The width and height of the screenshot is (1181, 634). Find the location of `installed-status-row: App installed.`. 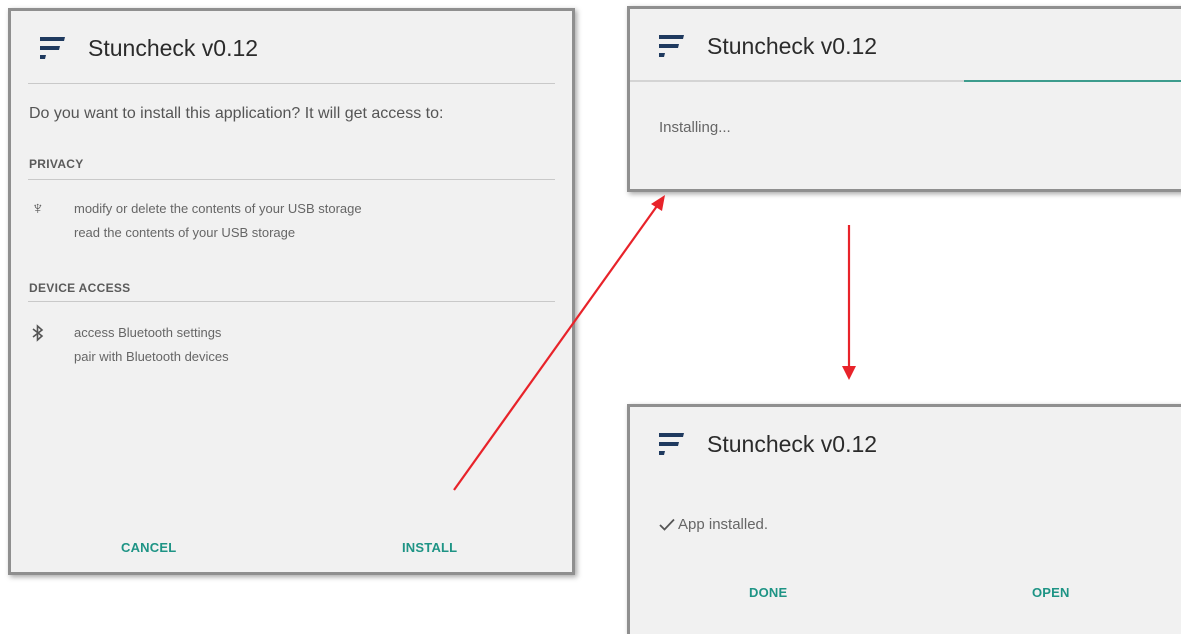

installed-status-row: App installed. is located at coordinates (713, 524).